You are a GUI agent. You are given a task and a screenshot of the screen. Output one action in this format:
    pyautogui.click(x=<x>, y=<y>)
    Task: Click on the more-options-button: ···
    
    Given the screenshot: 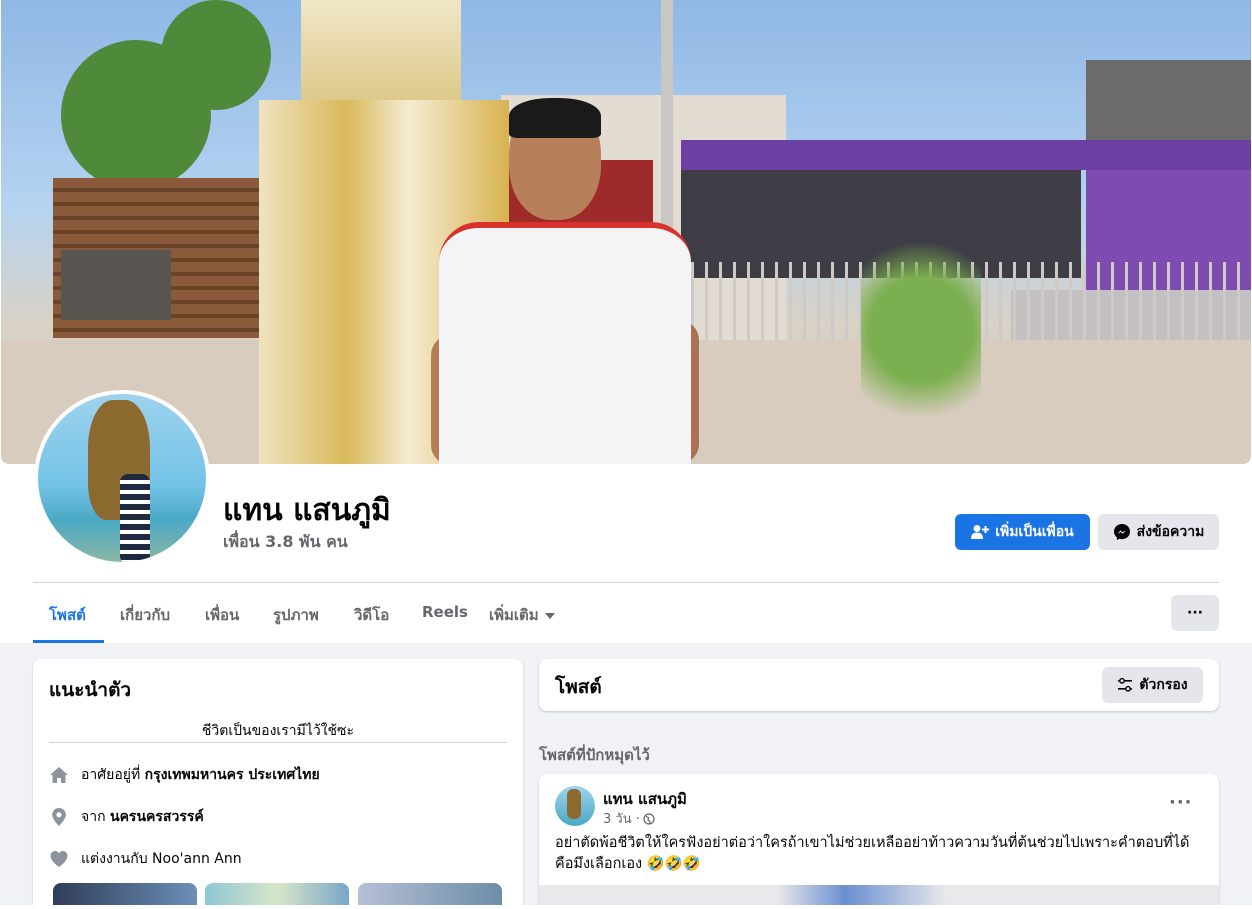 What is the action you would take?
    pyautogui.click(x=1195, y=613)
    